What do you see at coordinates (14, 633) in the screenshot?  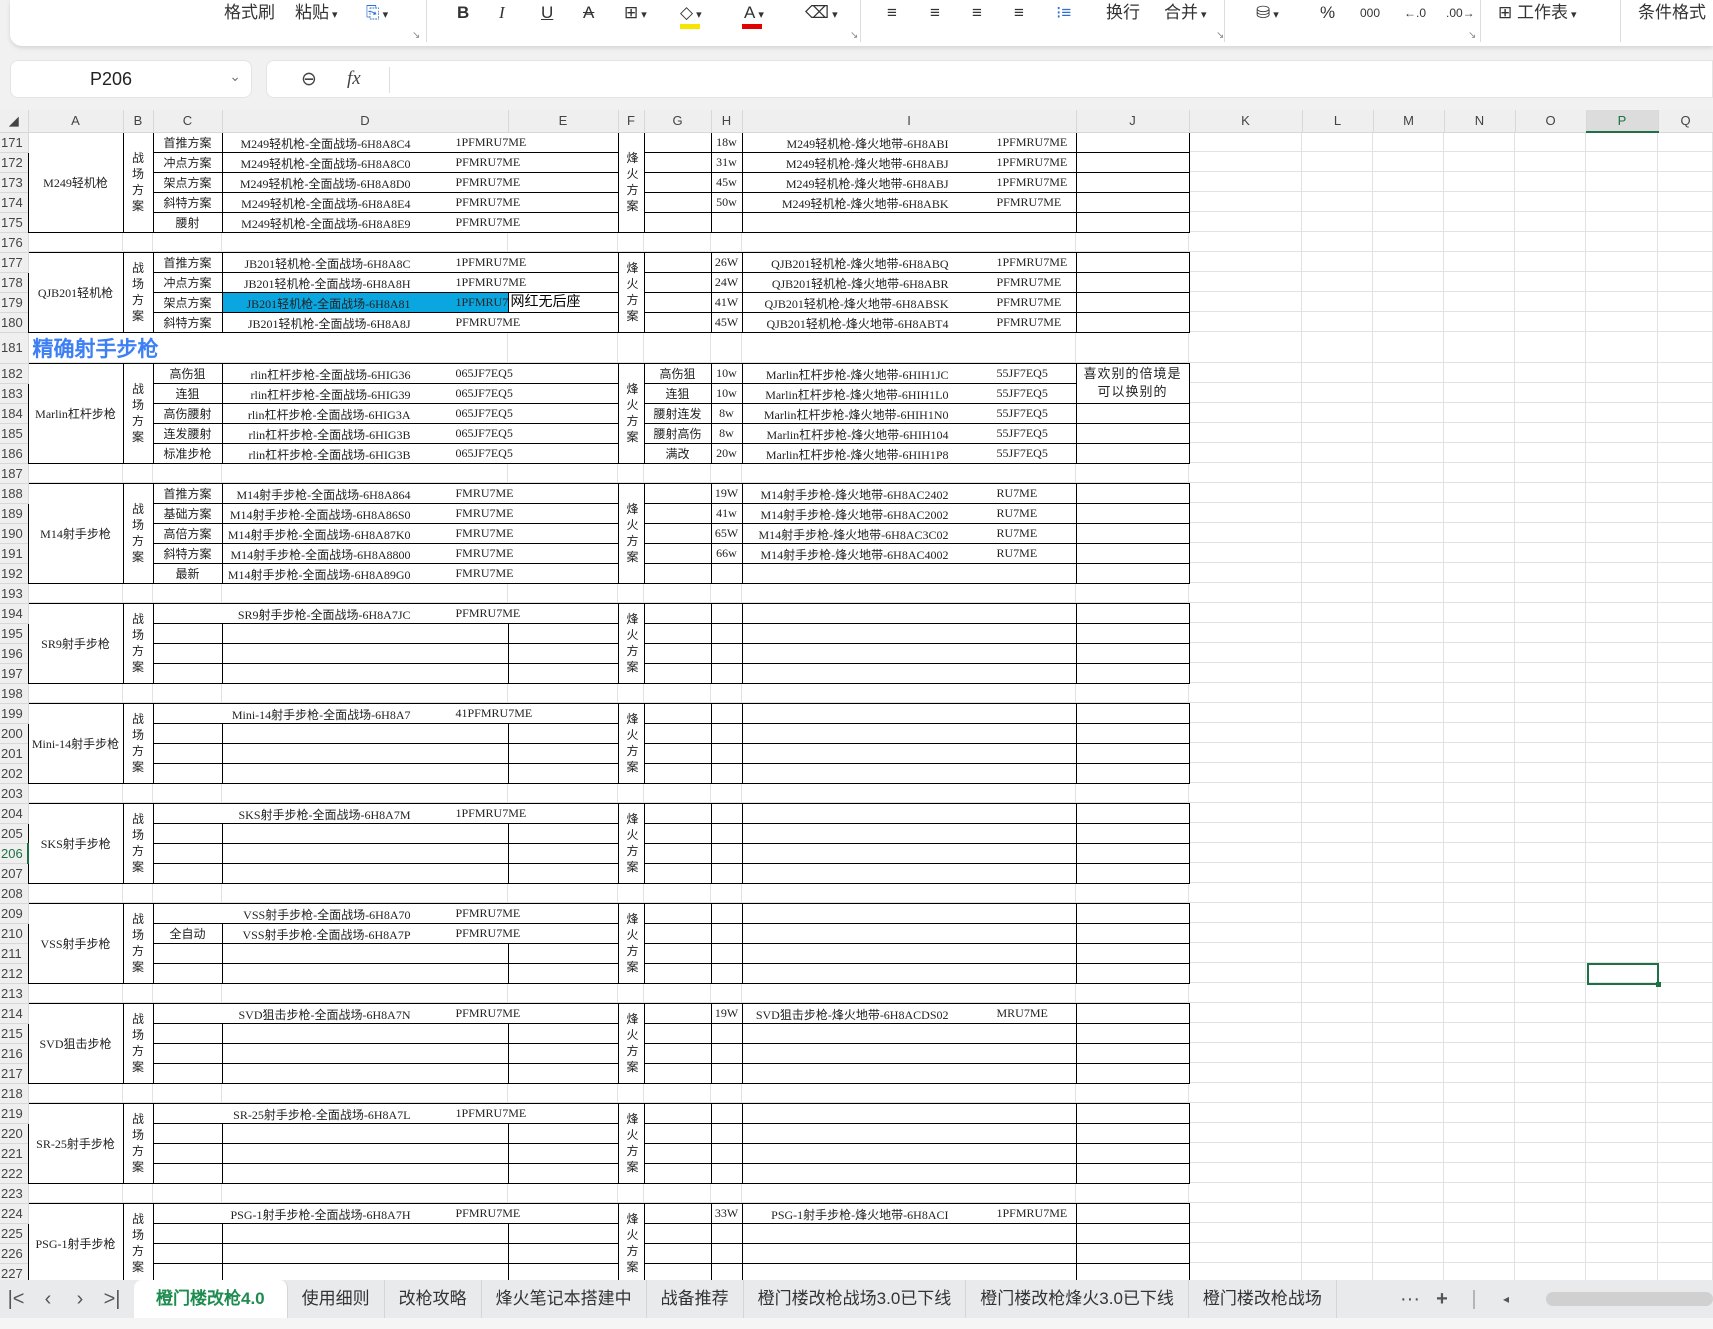 I see `row-header-195: 195` at bounding box center [14, 633].